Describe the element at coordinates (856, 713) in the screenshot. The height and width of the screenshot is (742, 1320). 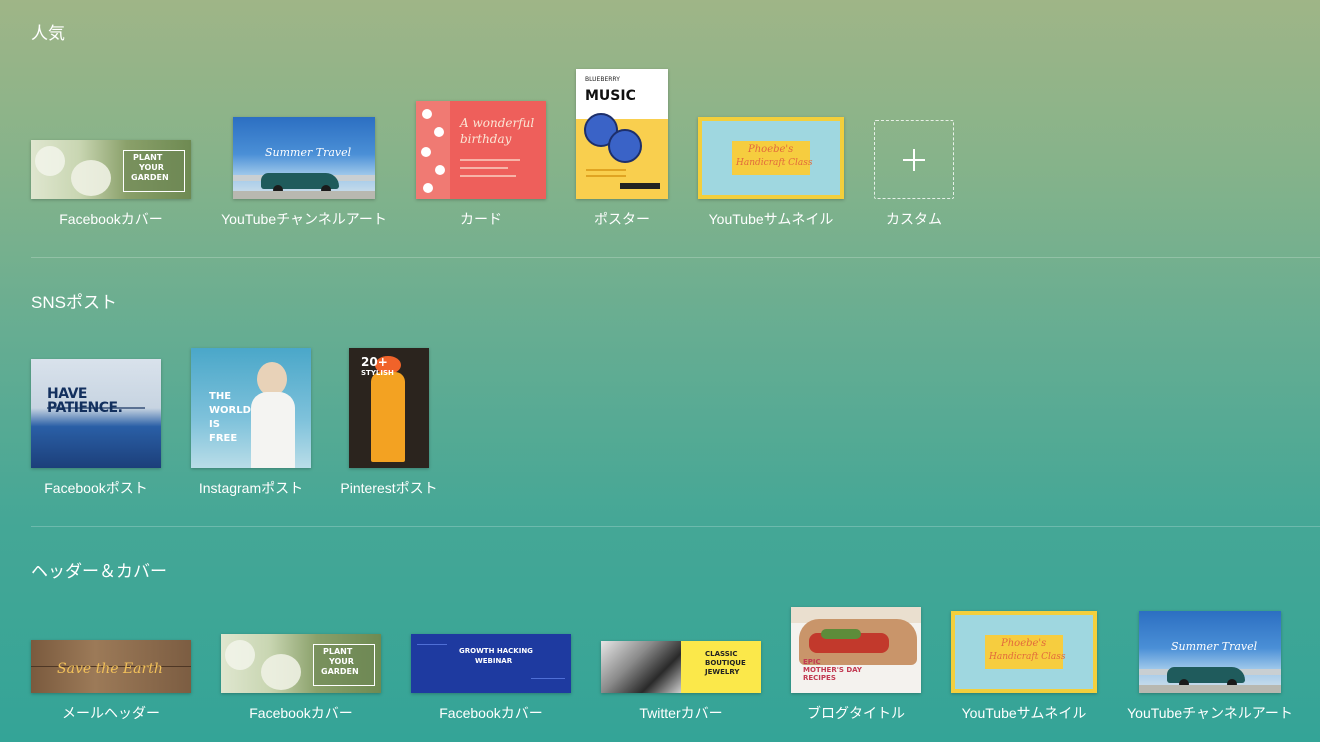
I see `template-label: ブログタイトル` at that location.